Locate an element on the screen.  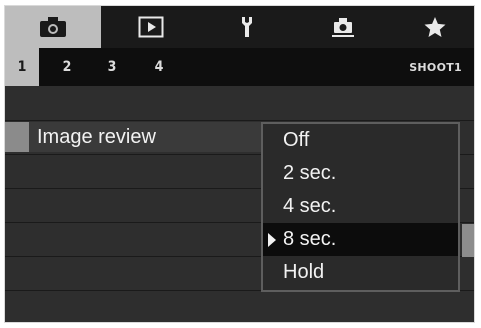
custom-function-icon is located at coordinates (343, 27).